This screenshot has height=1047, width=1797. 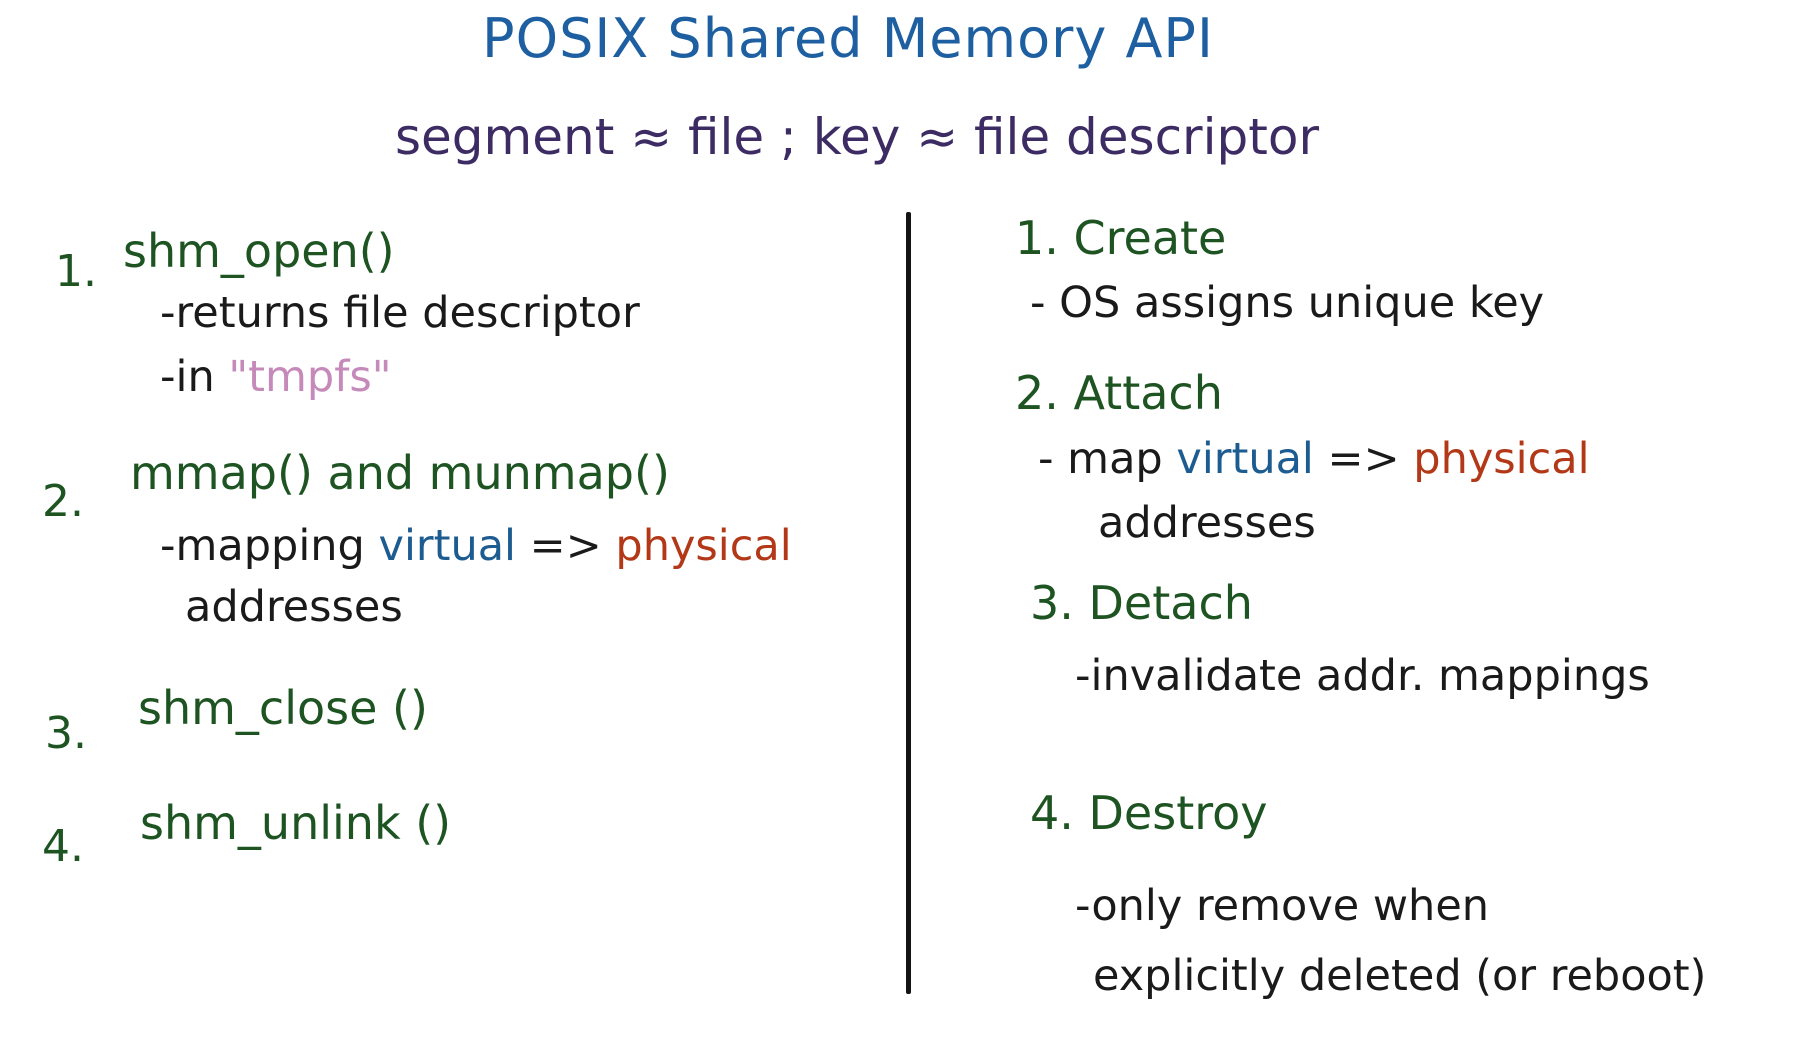 What do you see at coordinates (447, 546) in the screenshot?
I see `left-item-2-virtual: virtual` at bounding box center [447, 546].